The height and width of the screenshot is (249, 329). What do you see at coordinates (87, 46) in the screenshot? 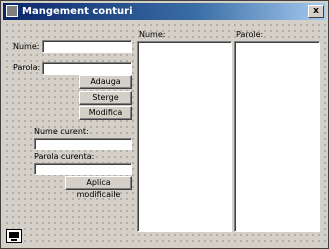
I see `nume-input` at bounding box center [87, 46].